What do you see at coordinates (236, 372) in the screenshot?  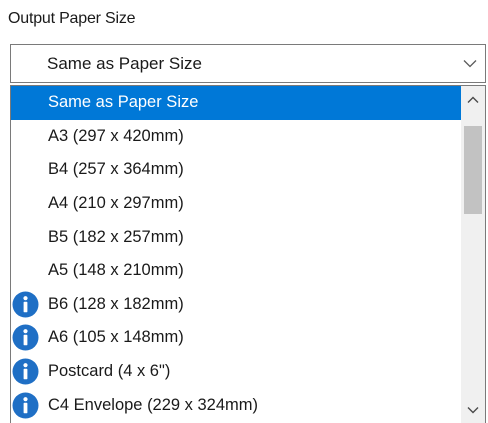 I see `paper-size-option: Postcard (4 x 6")` at bounding box center [236, 372].